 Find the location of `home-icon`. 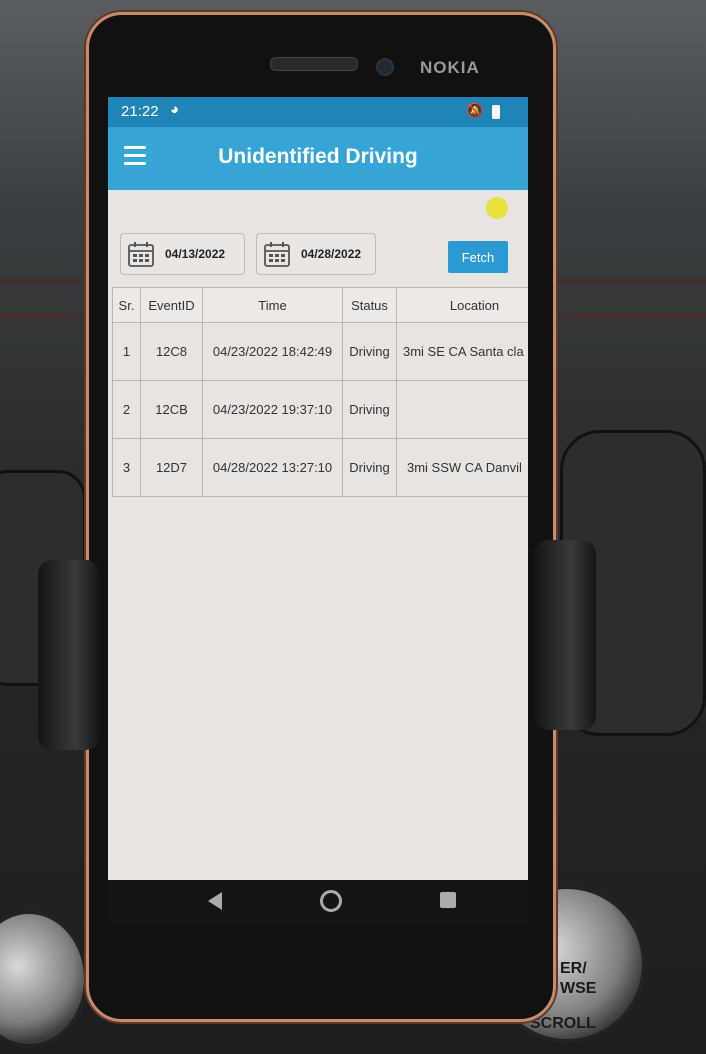

home-icon is located at coordinates (331, 901).